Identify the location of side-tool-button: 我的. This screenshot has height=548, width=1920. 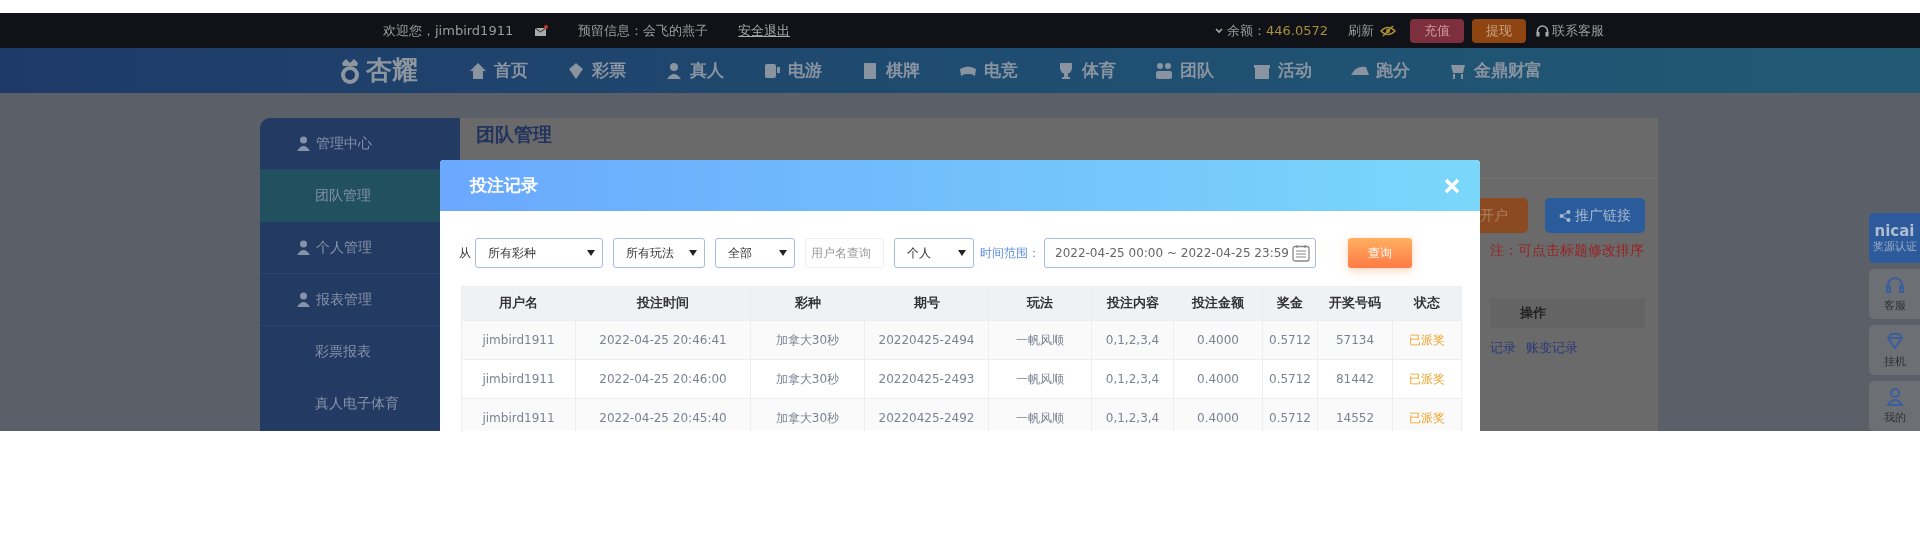
(1894, 406).